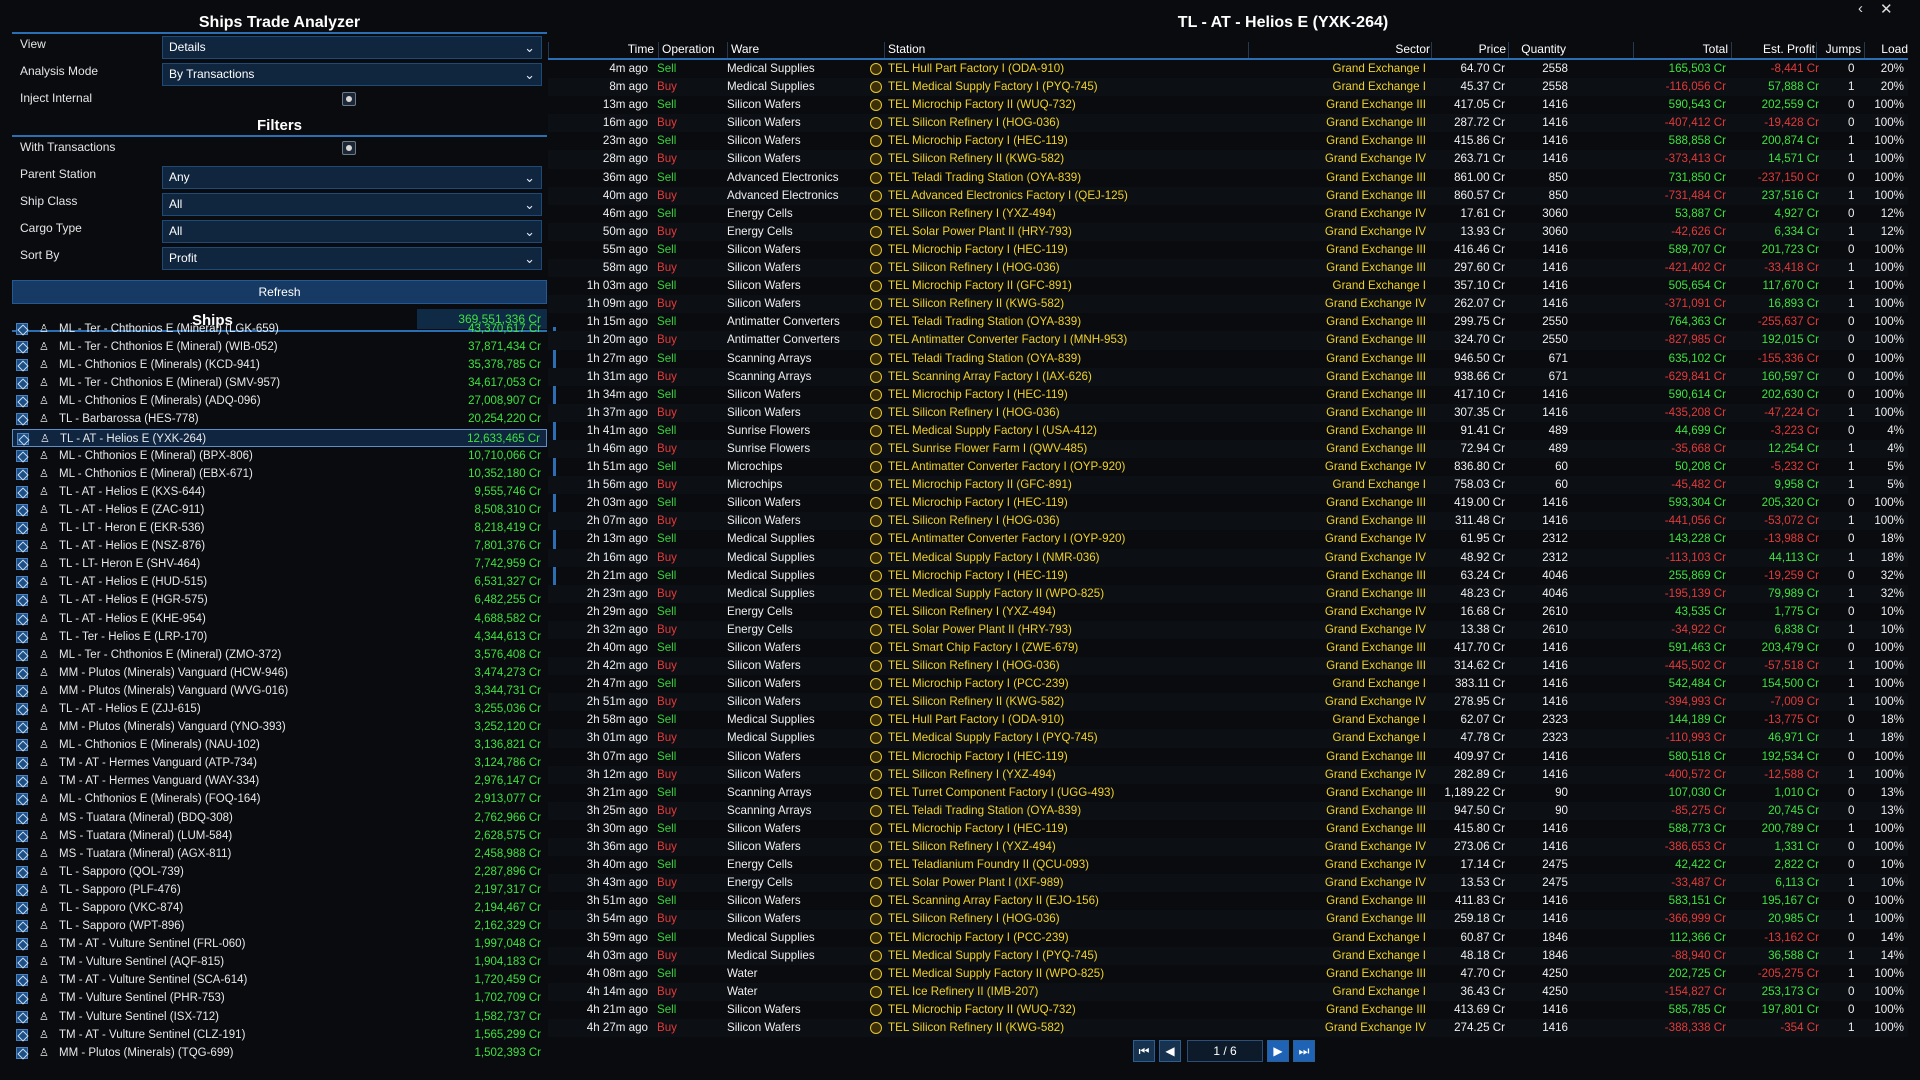  I want to click on ship-list-item: ♙ TL - Sapporo (WPT-896) 2,162,329 Cr, so click(279, 926).